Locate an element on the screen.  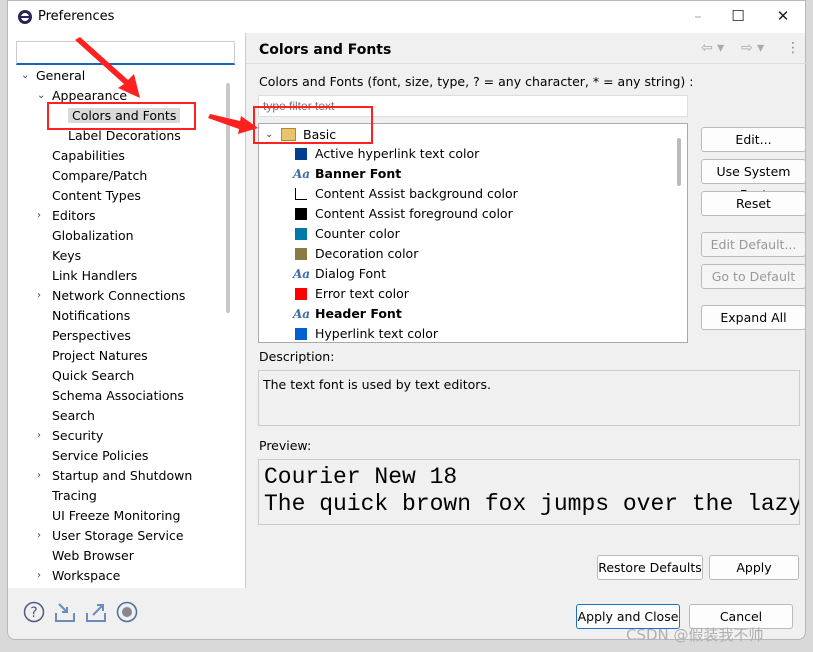
tree-item: › Editors is located at coordinates (66, 216).